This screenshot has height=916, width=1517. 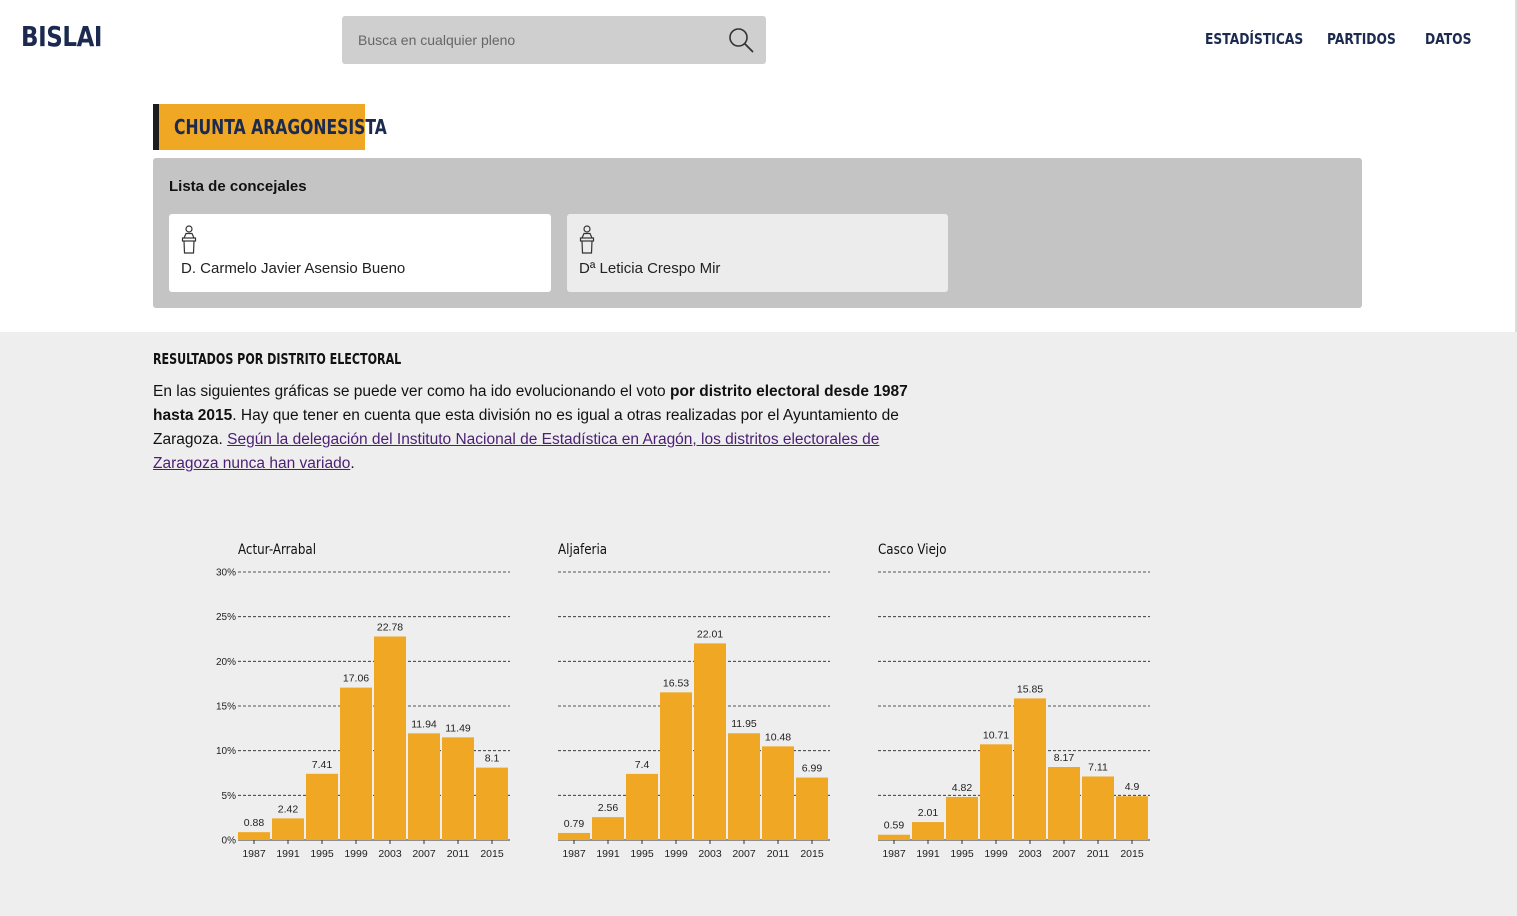 What do you see at coordinates (574, 824) in the screenshot?
I see `bar-value-label: 0.79` at bounding box center [574, 824].